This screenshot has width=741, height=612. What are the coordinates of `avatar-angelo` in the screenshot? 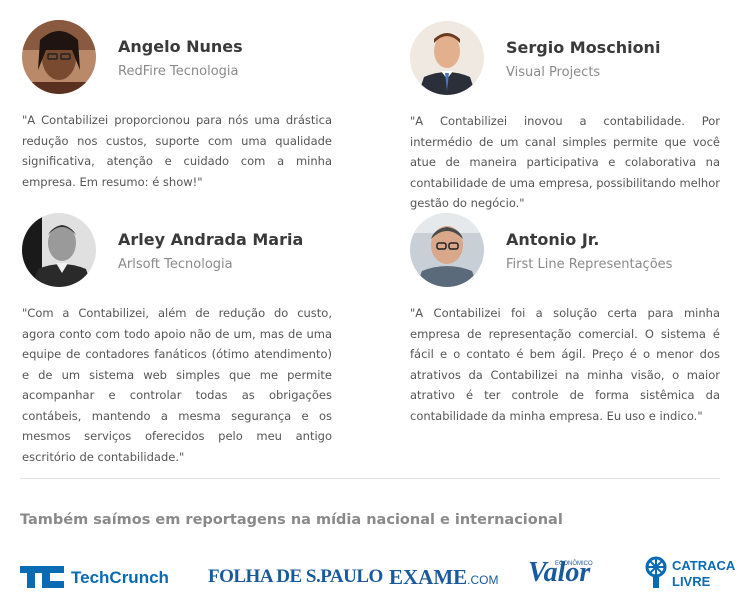 It's located at (59, 57).